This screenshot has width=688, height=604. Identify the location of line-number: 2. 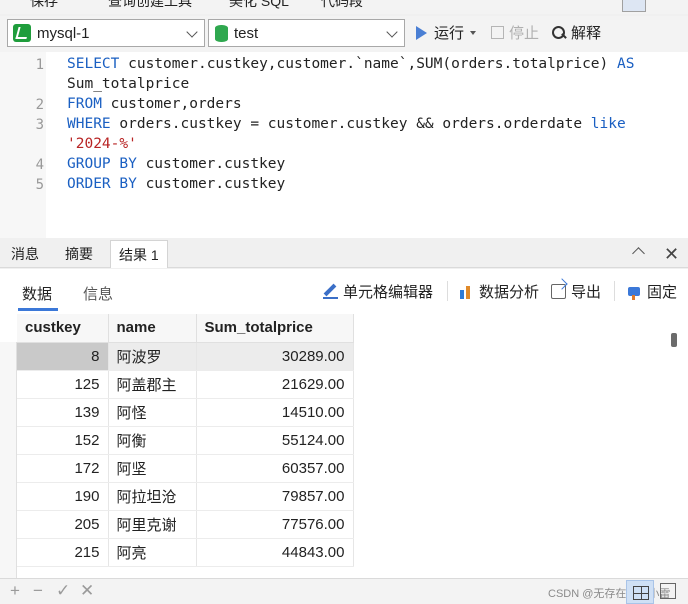
(39, 105).